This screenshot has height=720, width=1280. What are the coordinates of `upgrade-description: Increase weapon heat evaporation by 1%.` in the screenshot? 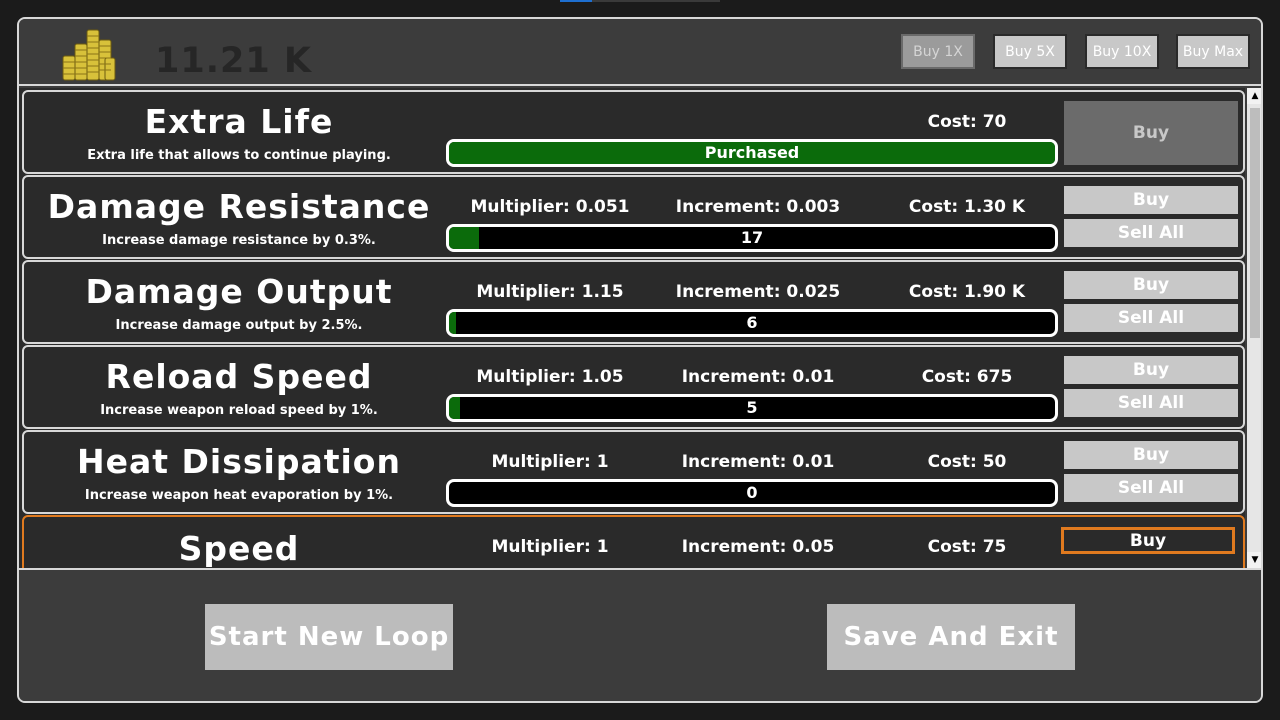 It's located at (239, 495).